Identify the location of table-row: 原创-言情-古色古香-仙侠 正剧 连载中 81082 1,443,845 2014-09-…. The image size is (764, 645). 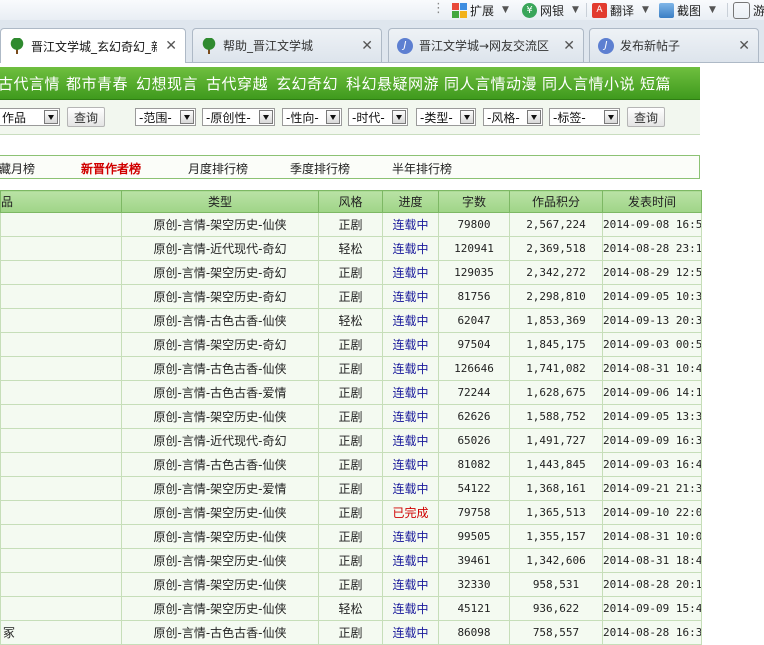
(351, 464).